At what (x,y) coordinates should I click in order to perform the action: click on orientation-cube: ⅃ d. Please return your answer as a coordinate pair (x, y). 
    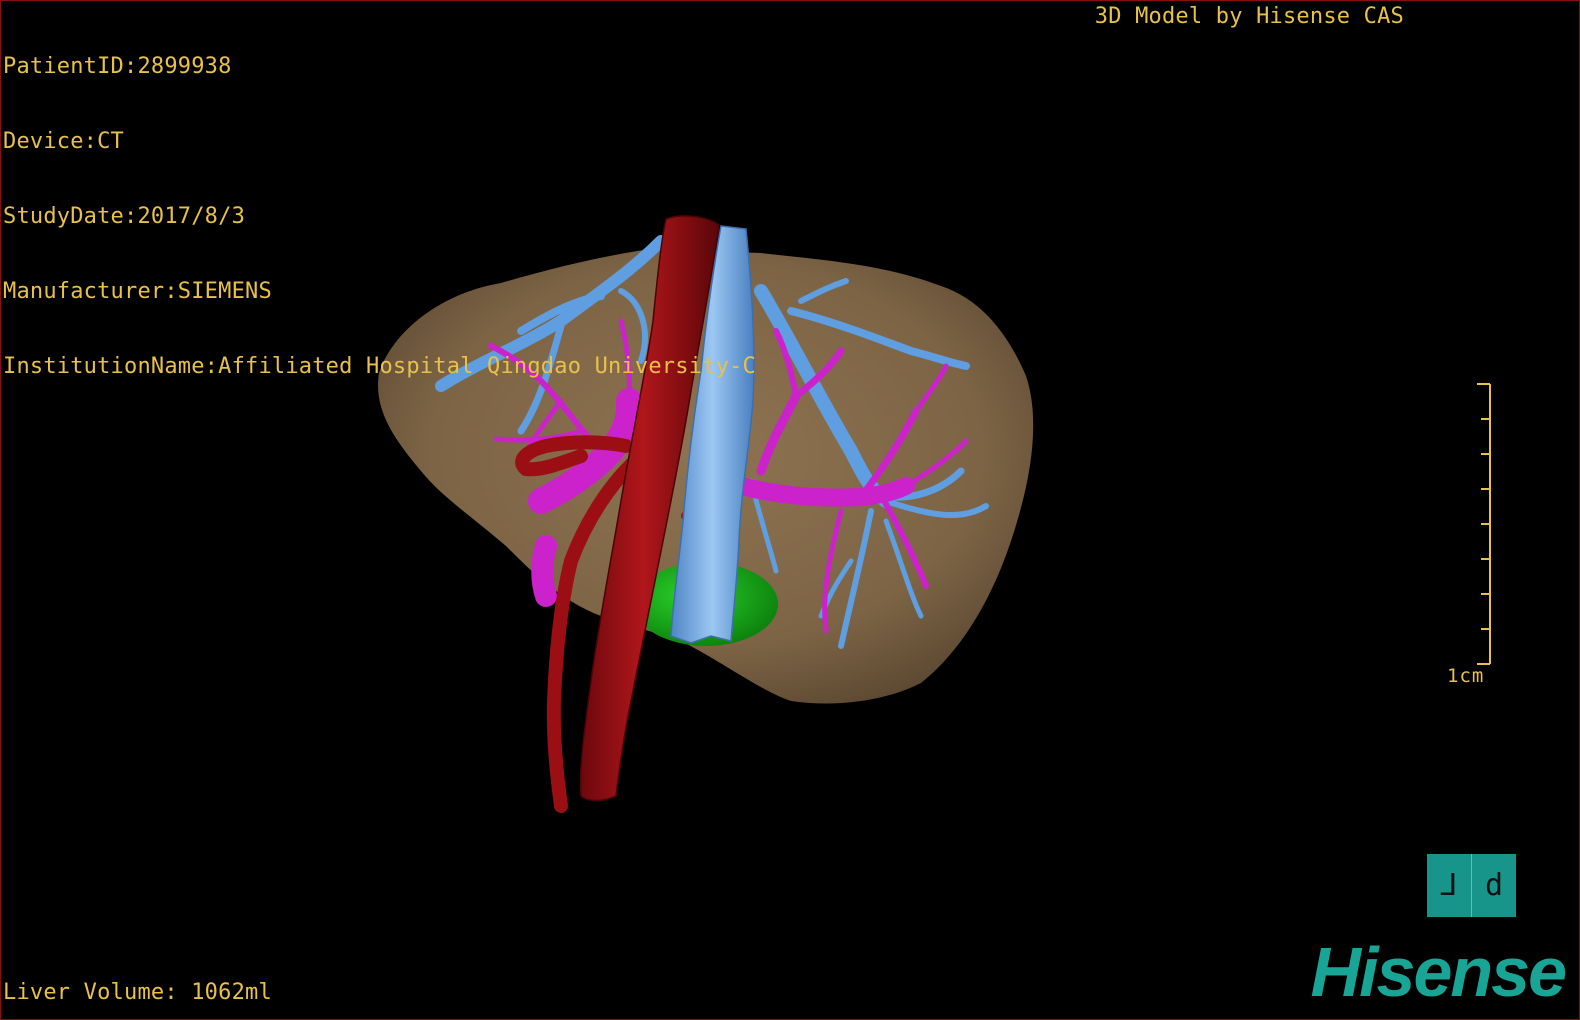
    Looking at the image, I should click on (1471, 885).